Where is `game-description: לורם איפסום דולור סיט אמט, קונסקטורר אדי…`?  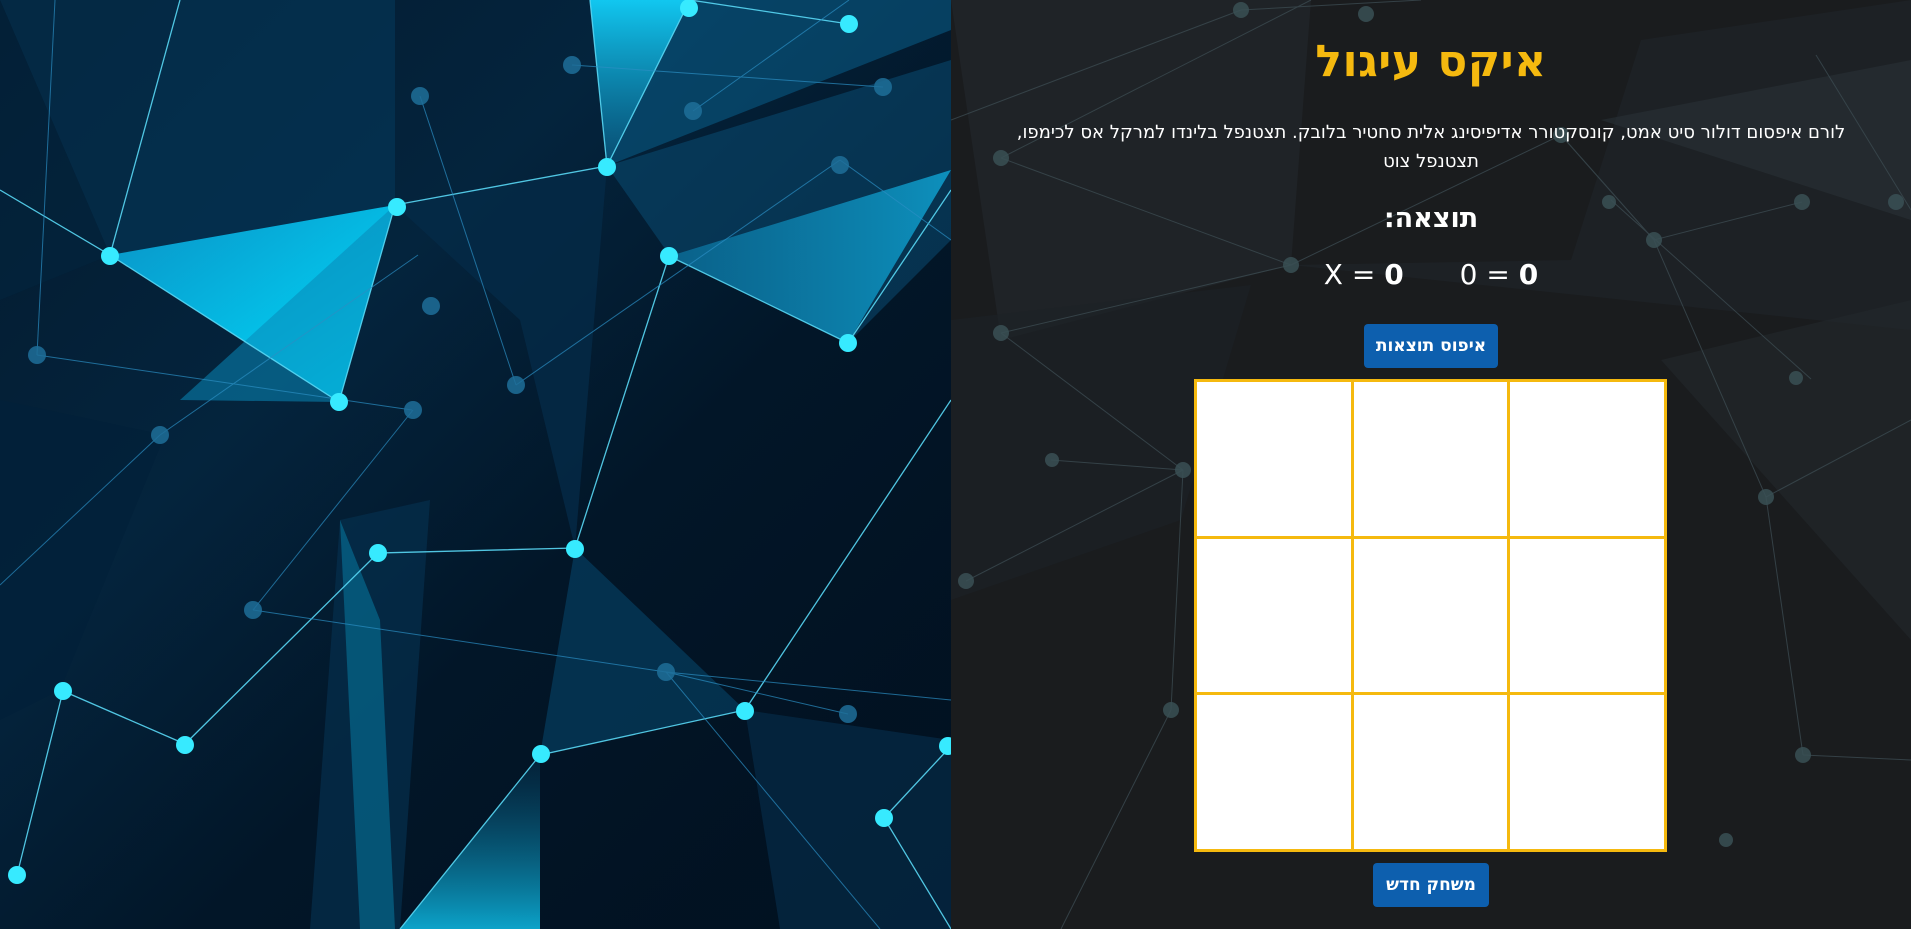
game-description: לורם איפסום דולור סיט אמט, קונסקטורר אדי… is located at coordinates (1431, 147).